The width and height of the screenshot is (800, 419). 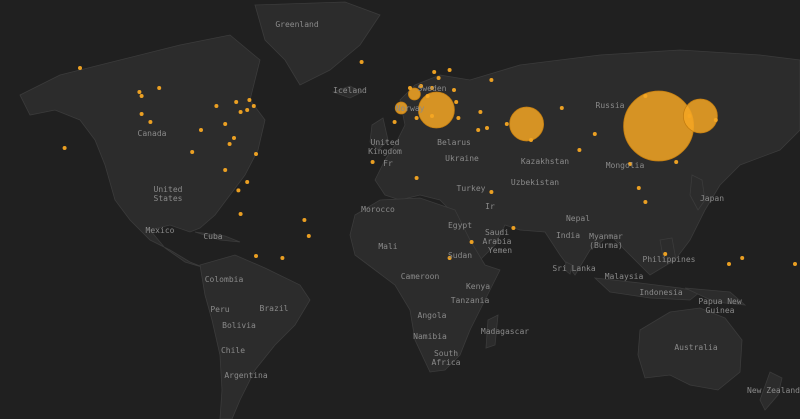 What do you see at coordinates (168, 194) in the screenshot?
I see `country-label: United States` at bounding box center [168, 194].